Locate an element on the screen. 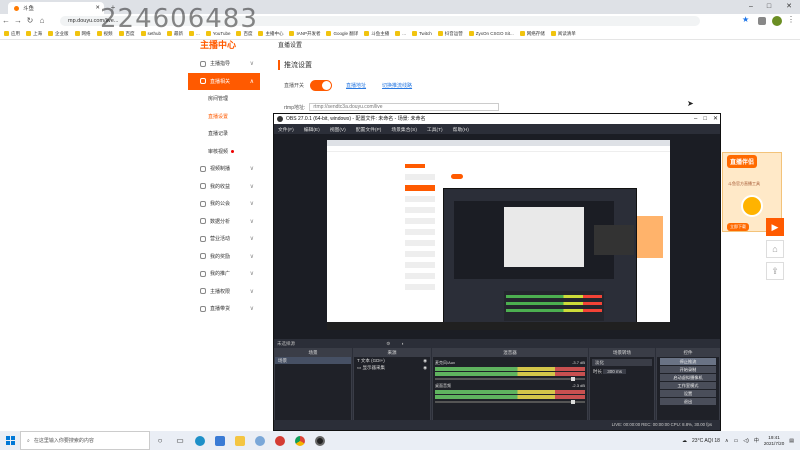 The height and width of the screenshot is (450, 800). source-item: T 文本 (GDI+) ◉ is located at coordinates (392, 360).